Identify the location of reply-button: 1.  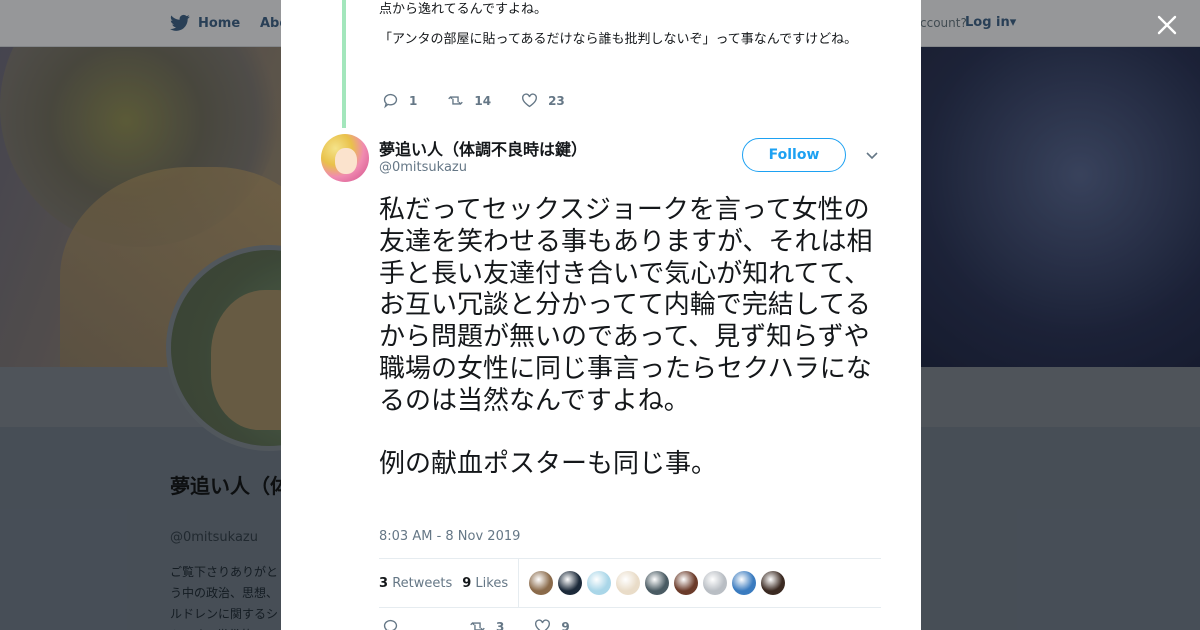
(399, 100).